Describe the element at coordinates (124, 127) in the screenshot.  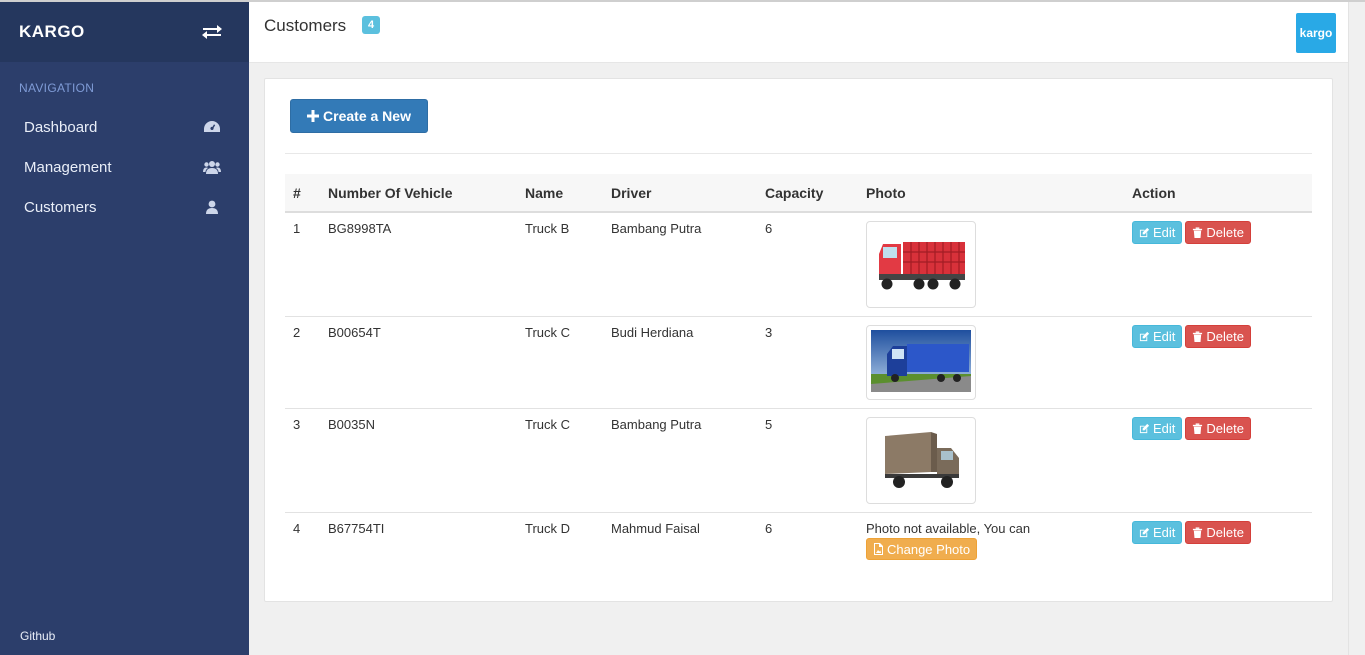
I see `sidebar-item-dashboard: Dashboard` at that location.